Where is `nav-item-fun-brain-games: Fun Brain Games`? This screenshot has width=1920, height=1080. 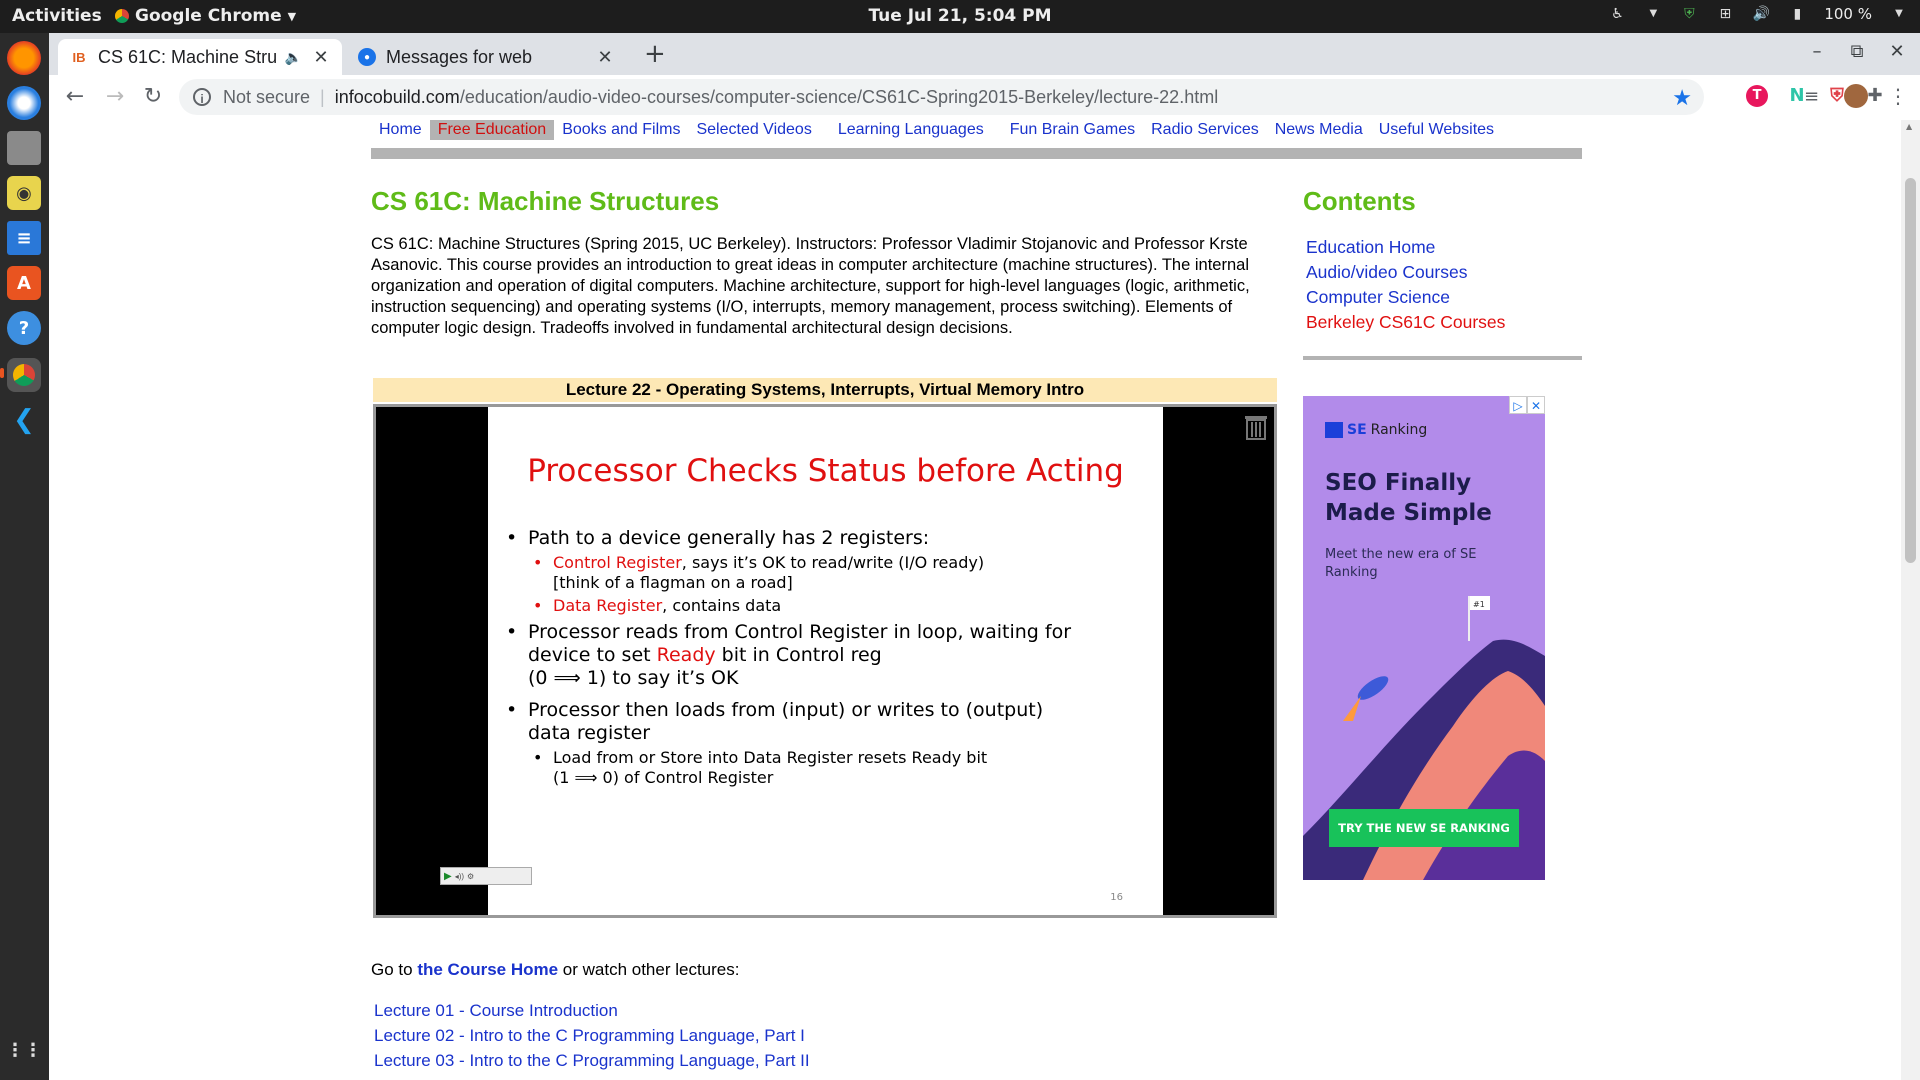 nav-item-fun-brain-games: Fun Brain Games is located at coordinates (1072, 130).